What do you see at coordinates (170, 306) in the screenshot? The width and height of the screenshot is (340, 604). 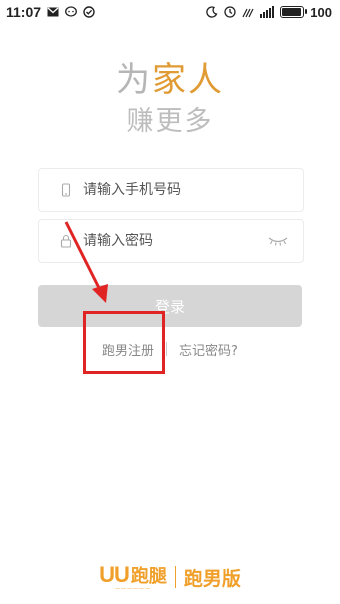 I see `login-button: 登录` at bounding box center [170, 306].